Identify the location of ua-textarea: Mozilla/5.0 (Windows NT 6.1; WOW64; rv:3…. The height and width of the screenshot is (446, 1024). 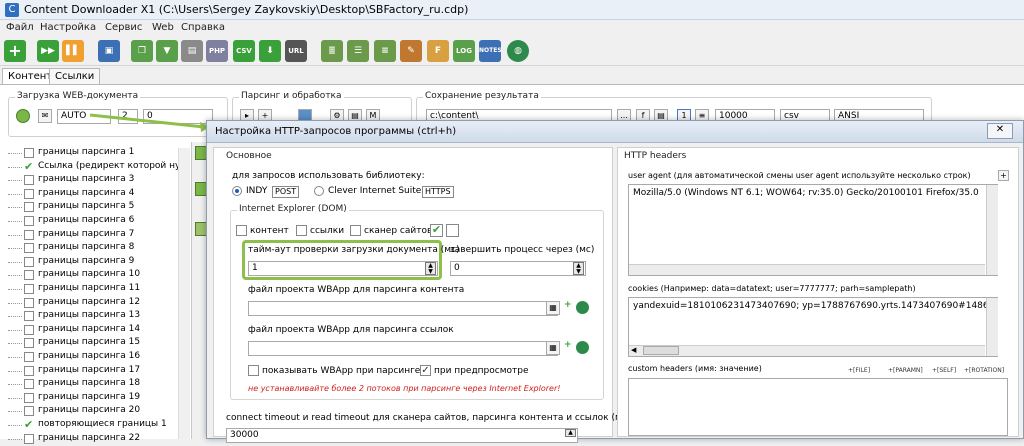
(813, 230).